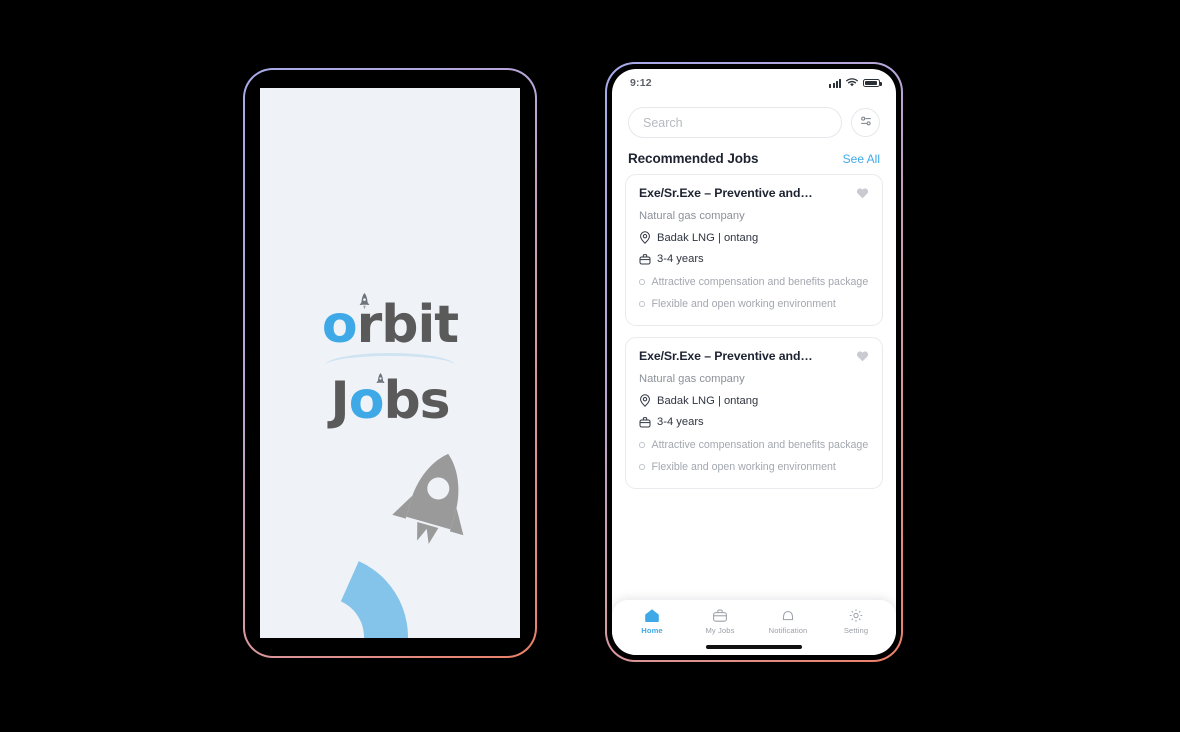 The height and width of the screenshot is (732, 1180). I want to click on search-row, so click(754, 117).